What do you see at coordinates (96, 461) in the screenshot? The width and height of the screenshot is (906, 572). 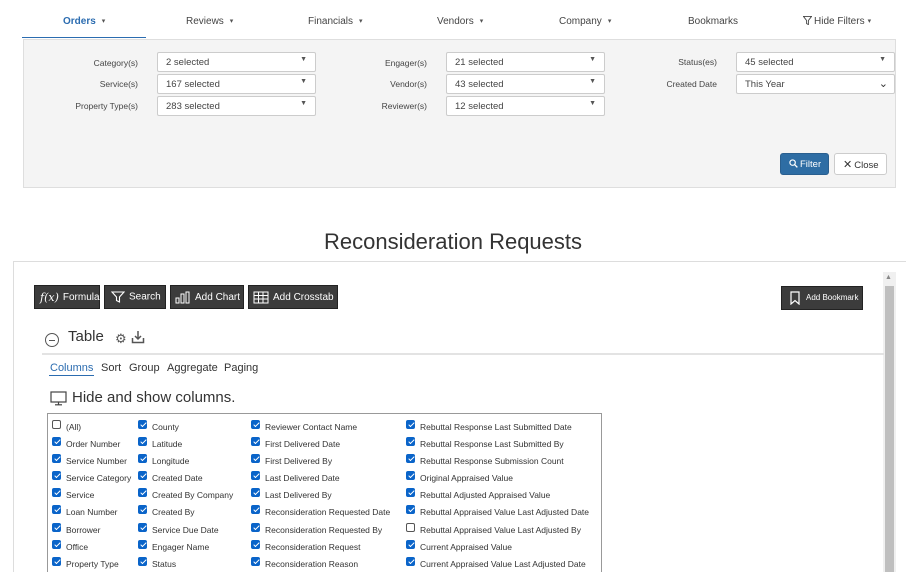 I see `column-toggle-label: Service Number` at bounding box center [96, 461].